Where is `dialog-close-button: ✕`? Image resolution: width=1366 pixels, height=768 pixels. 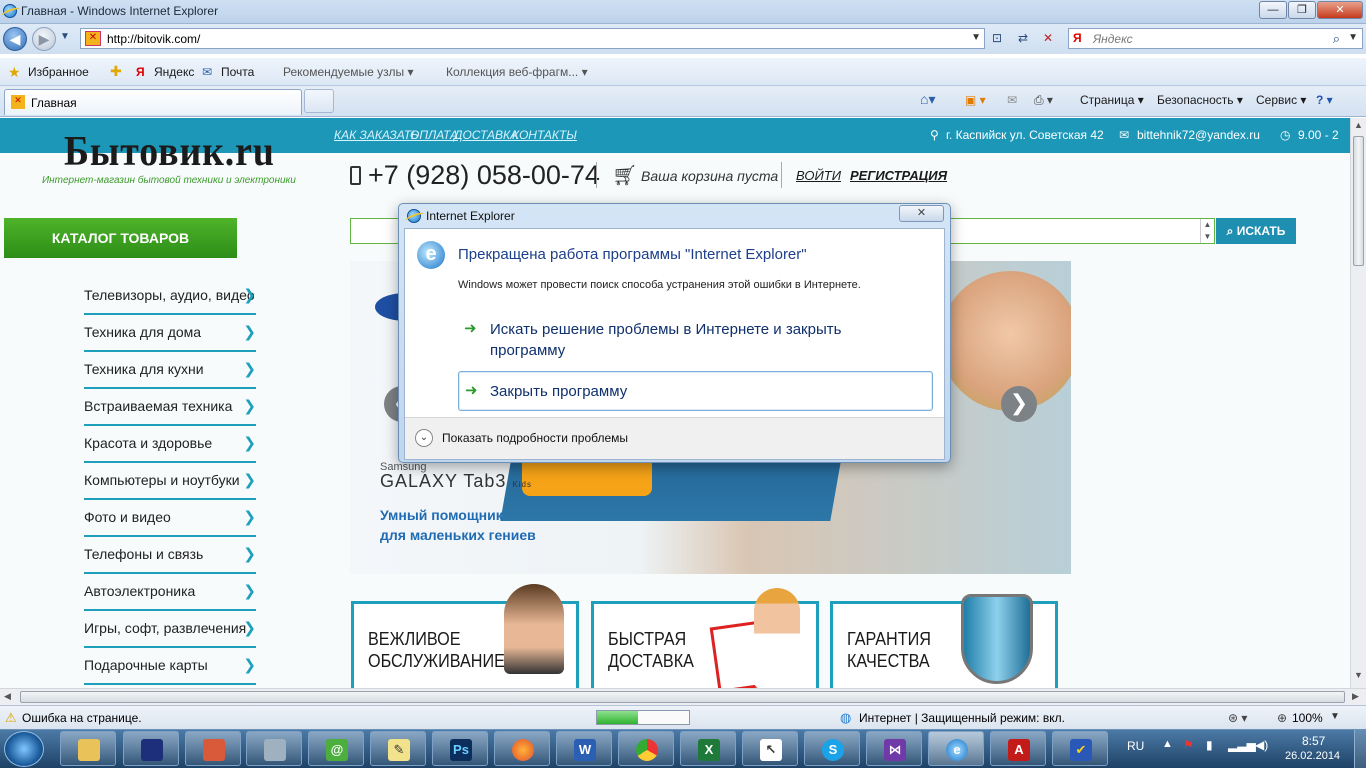
dialog-close-button: ✕ is located at coordinates (921, 213).